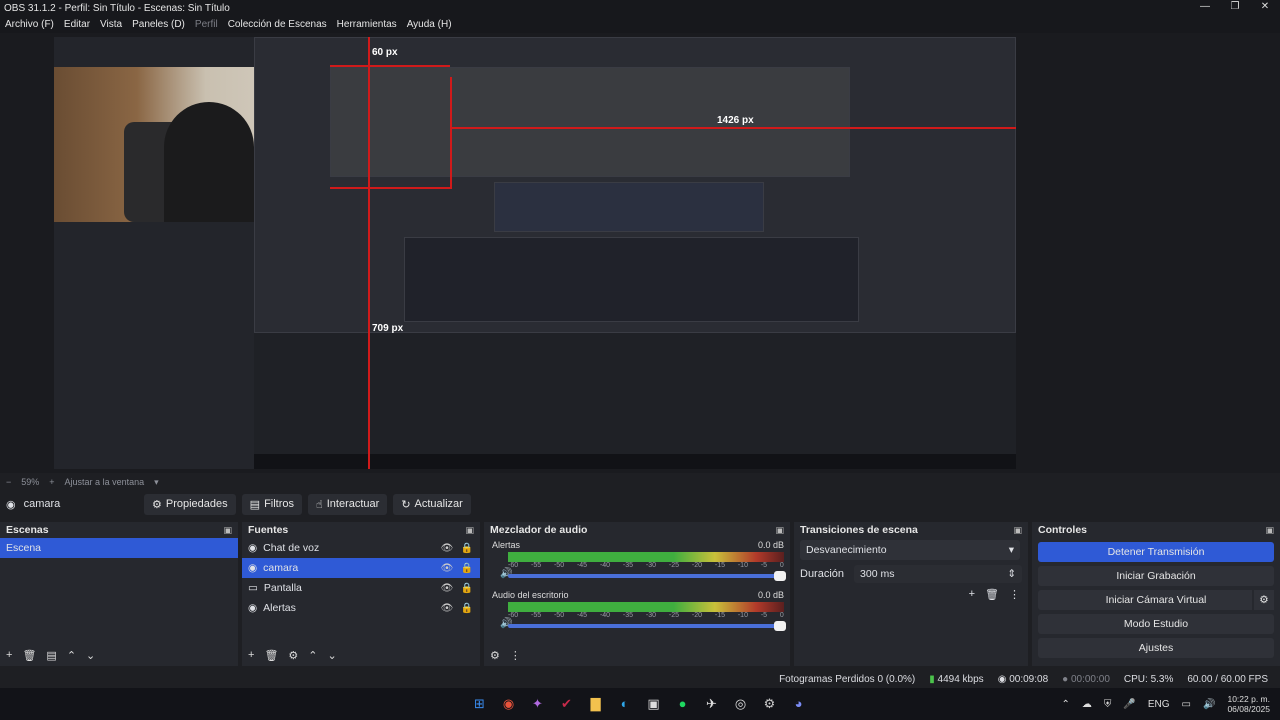  I want to click on mic-icon: 🎤, so click(1129, 704).